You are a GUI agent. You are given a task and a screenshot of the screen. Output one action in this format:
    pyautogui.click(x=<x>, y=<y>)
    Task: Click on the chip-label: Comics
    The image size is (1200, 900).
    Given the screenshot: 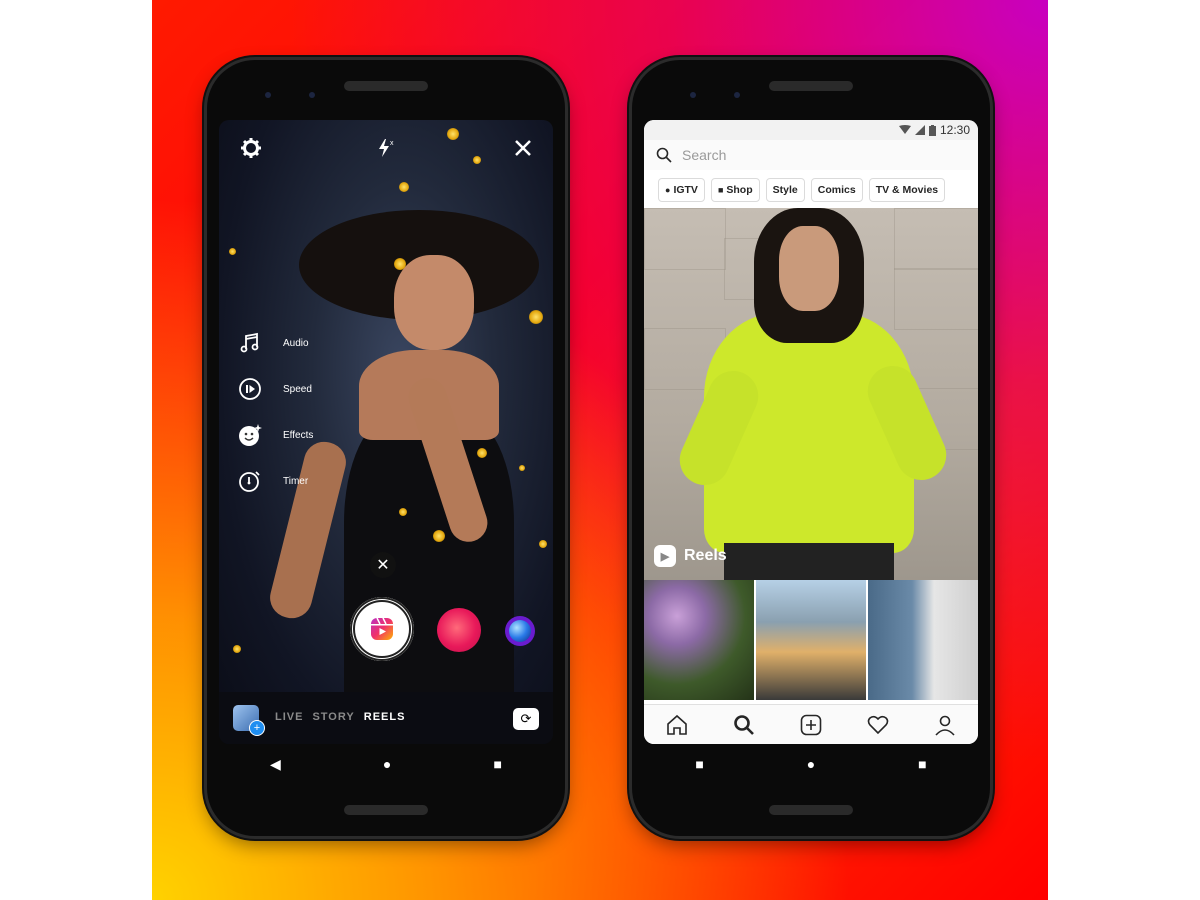 What is the action you would take?
    pyautogui.click(x=836, y=190)
    